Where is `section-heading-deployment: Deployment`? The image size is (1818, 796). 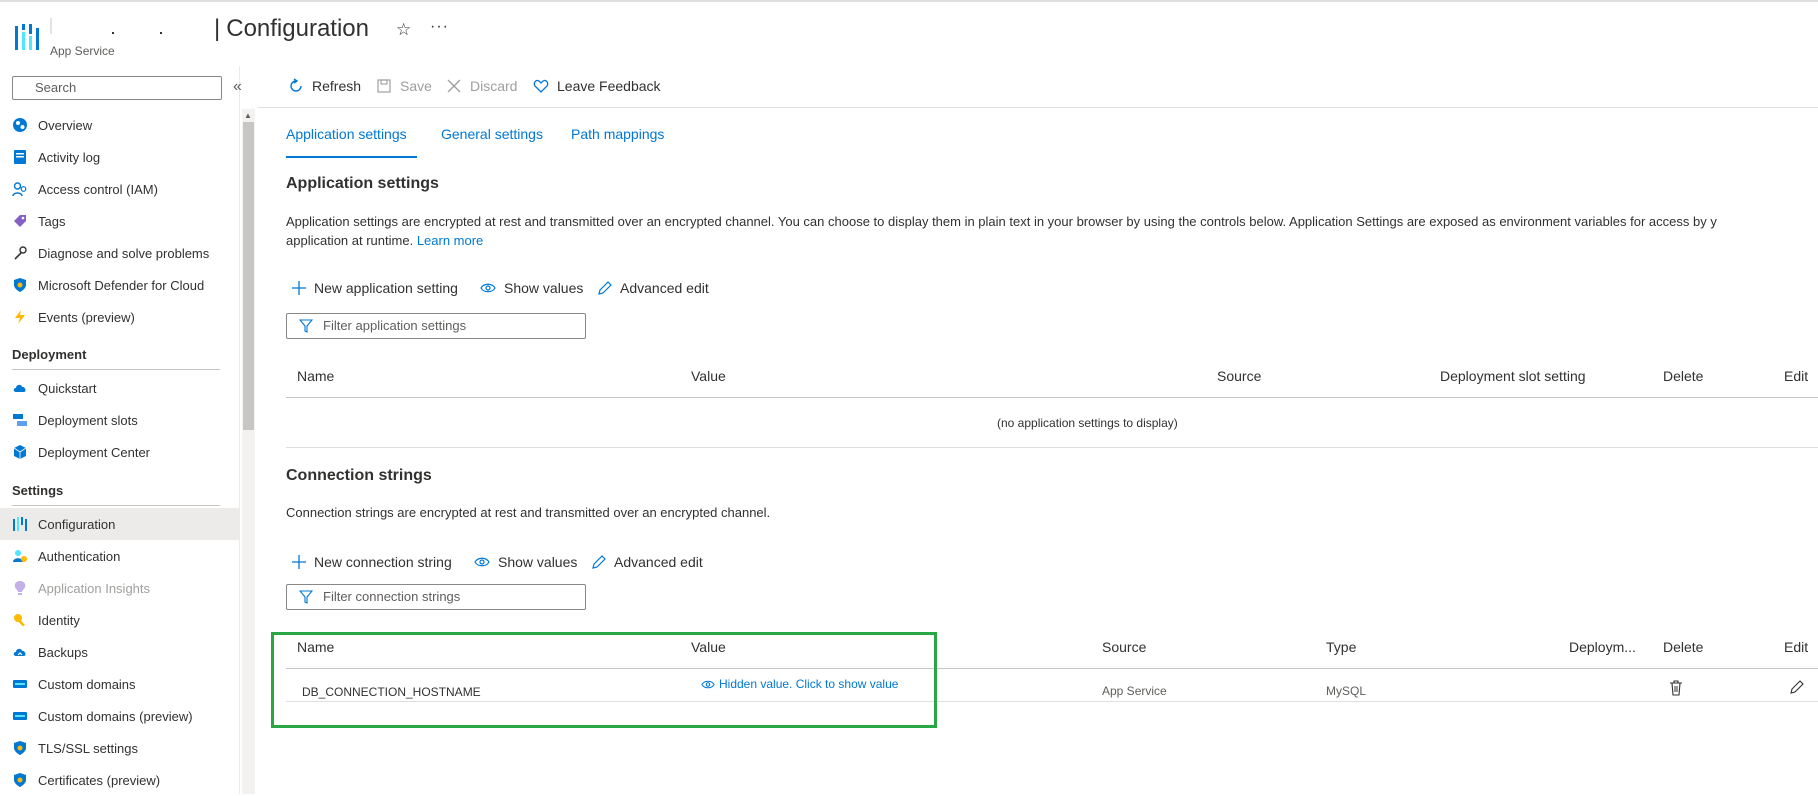 section-heading-deployment: Deployment is located at coordinates (49, 354).